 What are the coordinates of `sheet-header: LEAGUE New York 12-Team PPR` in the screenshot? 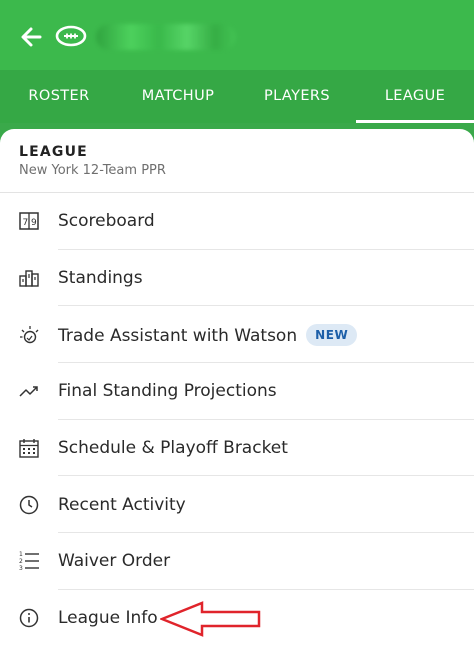 It's located at (237, 161).